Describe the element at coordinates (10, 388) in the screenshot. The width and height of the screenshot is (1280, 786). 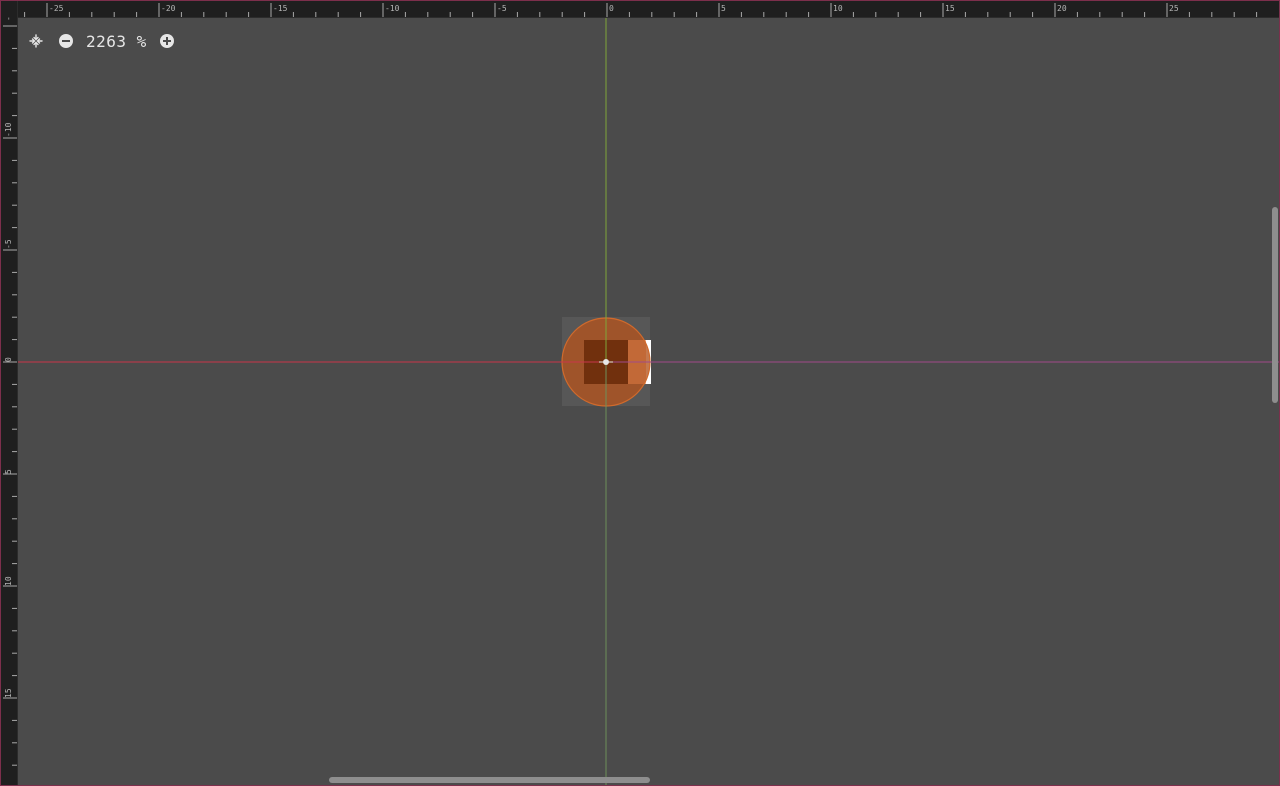
I see `vertical-ruler-ticks: -1-10-5051015` at that location.